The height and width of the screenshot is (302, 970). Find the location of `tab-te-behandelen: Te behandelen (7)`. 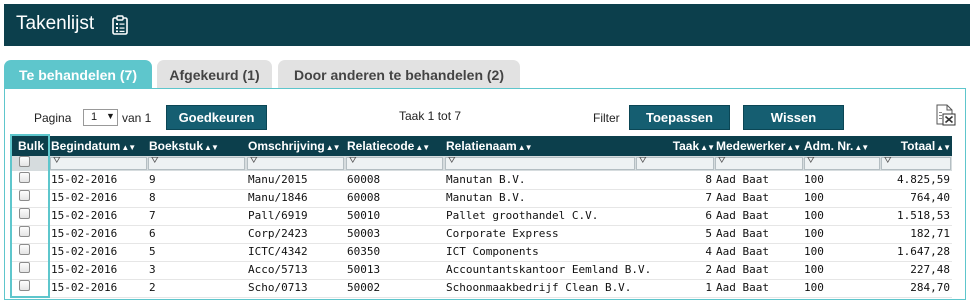

tab-te-behandelen: Te behandelen (7) is located at coordinates (78, 74).